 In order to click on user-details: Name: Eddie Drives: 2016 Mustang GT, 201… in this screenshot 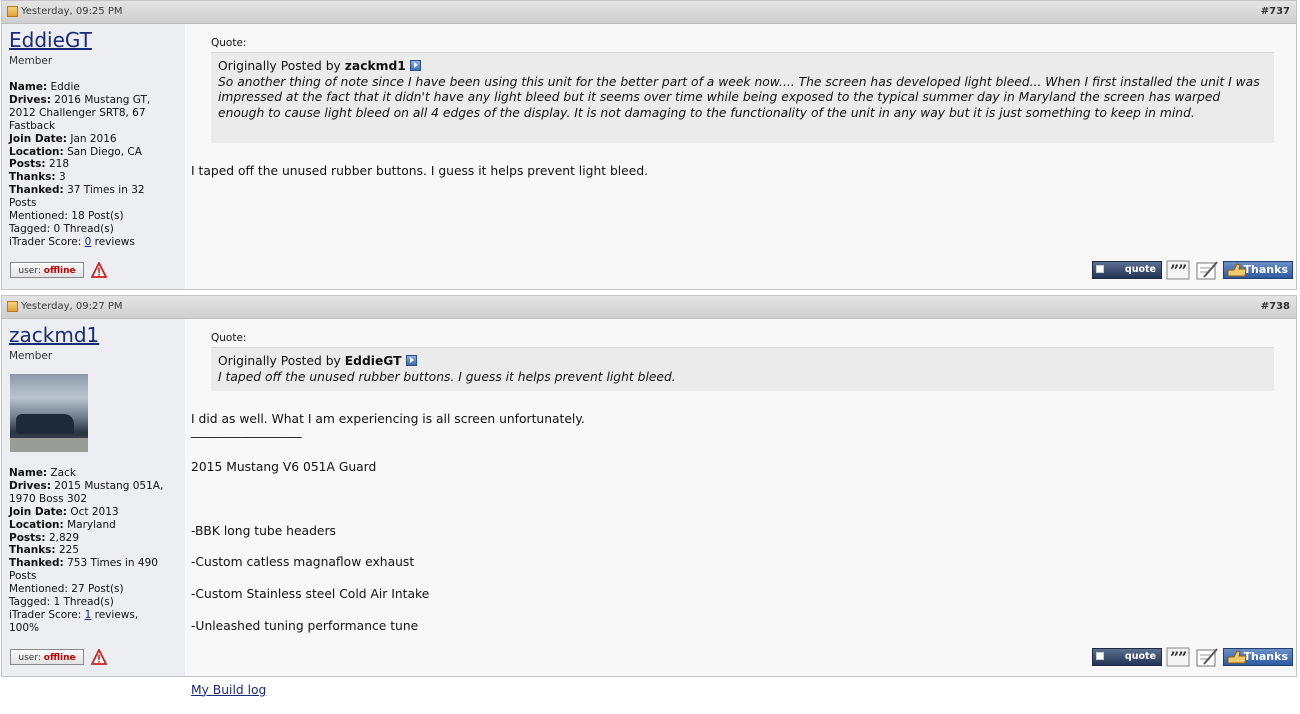, I will do `click(94, 165)`.